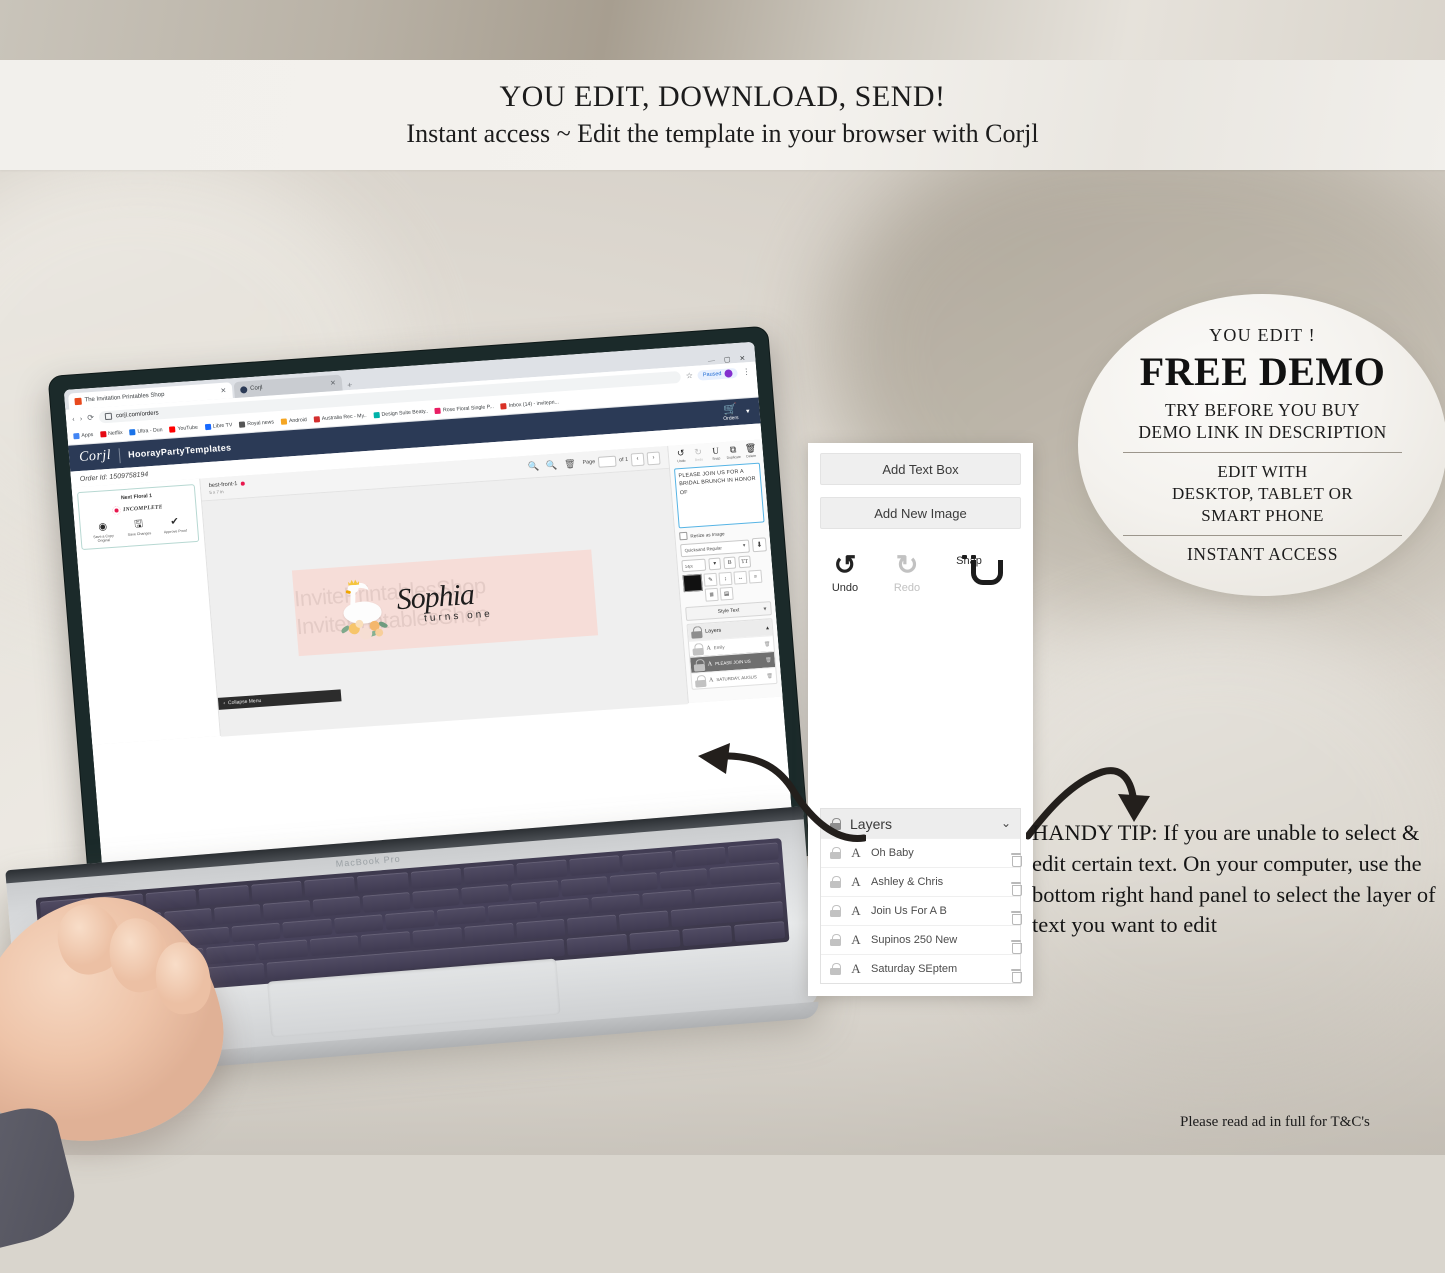 This screenshot has width=1445, height=1273. Describe the element at coordinates (256, 423) in the screenshot. I see `bookmark-item: Royal news` at that location.